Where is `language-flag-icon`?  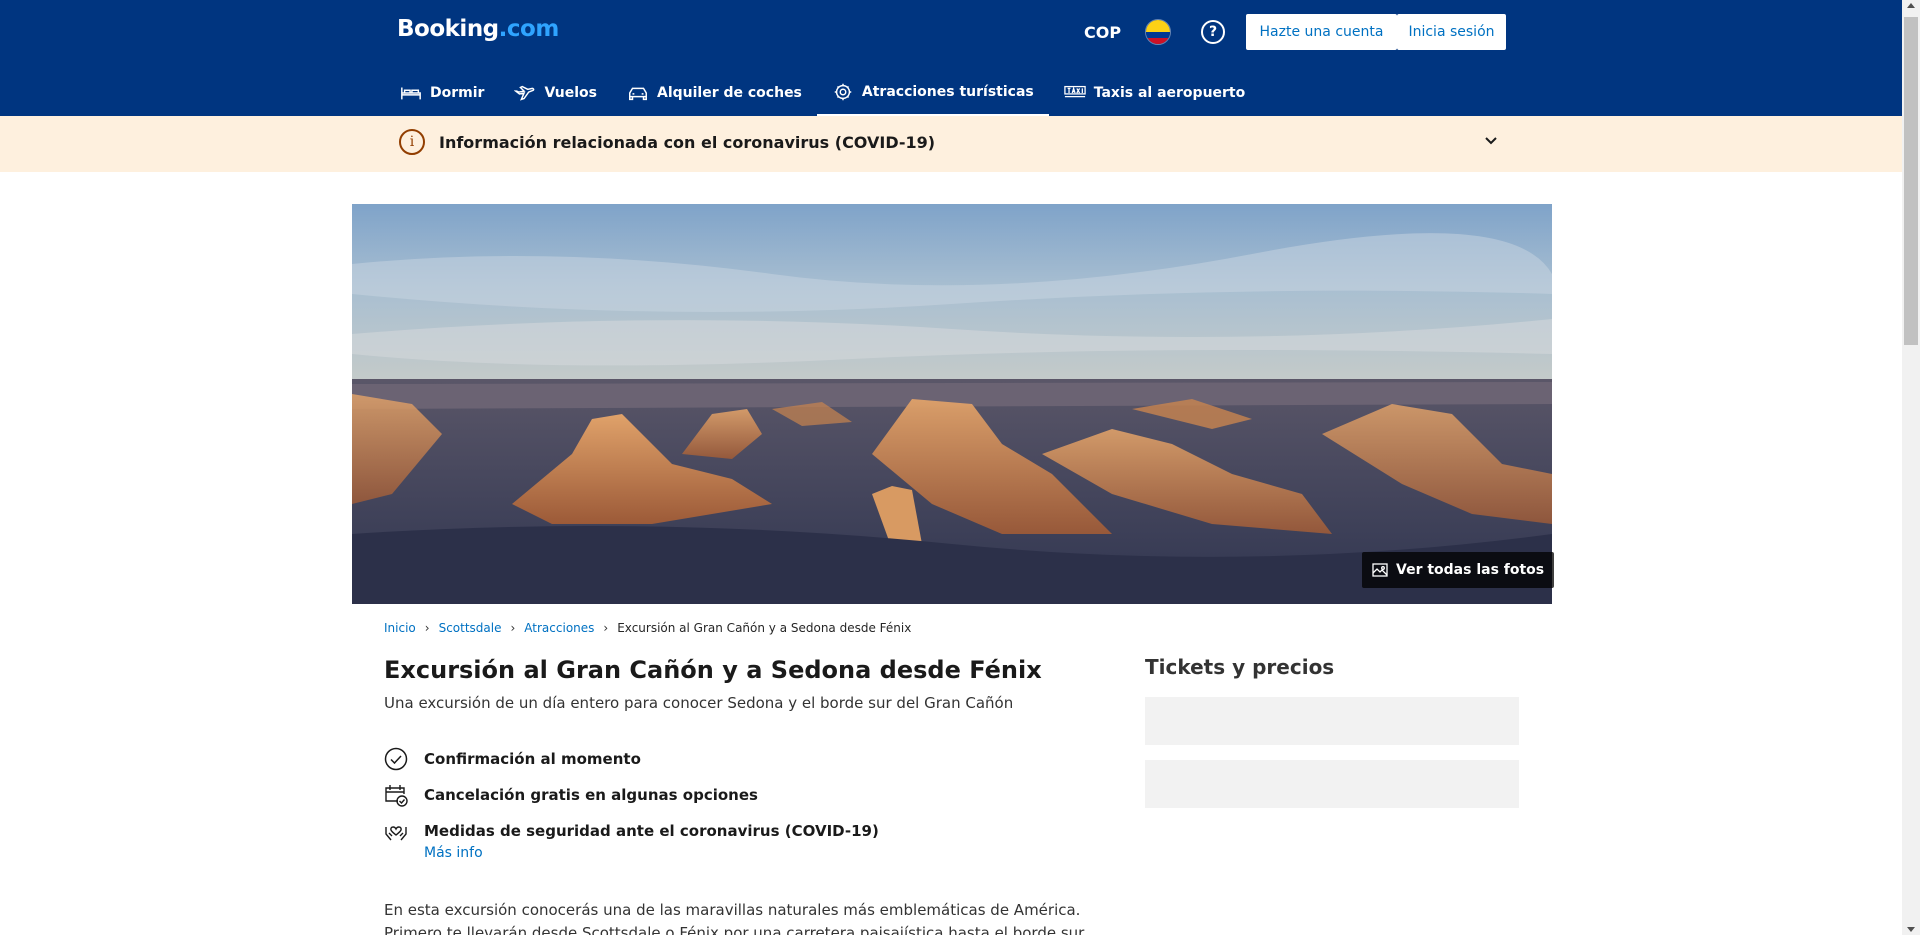
language-flag-icon is located at coordinates (1158, 32).